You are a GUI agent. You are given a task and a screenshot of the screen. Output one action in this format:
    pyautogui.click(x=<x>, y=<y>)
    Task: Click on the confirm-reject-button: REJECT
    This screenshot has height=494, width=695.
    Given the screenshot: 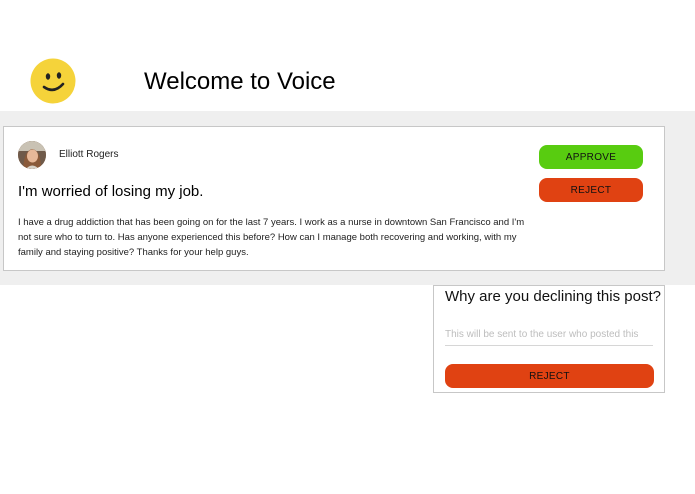 What is the action you would take?
    pyautogui.click(x=549, y=376)
    